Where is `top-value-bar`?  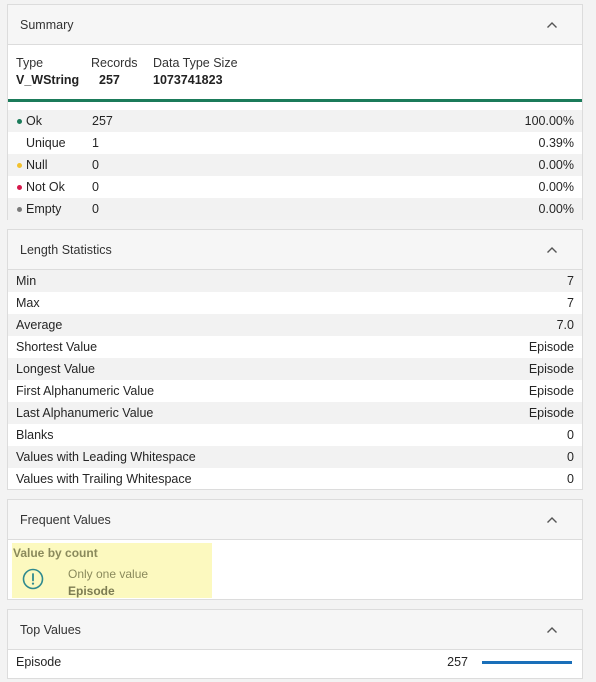 top-value-bar is located at coordinates (527, 662).